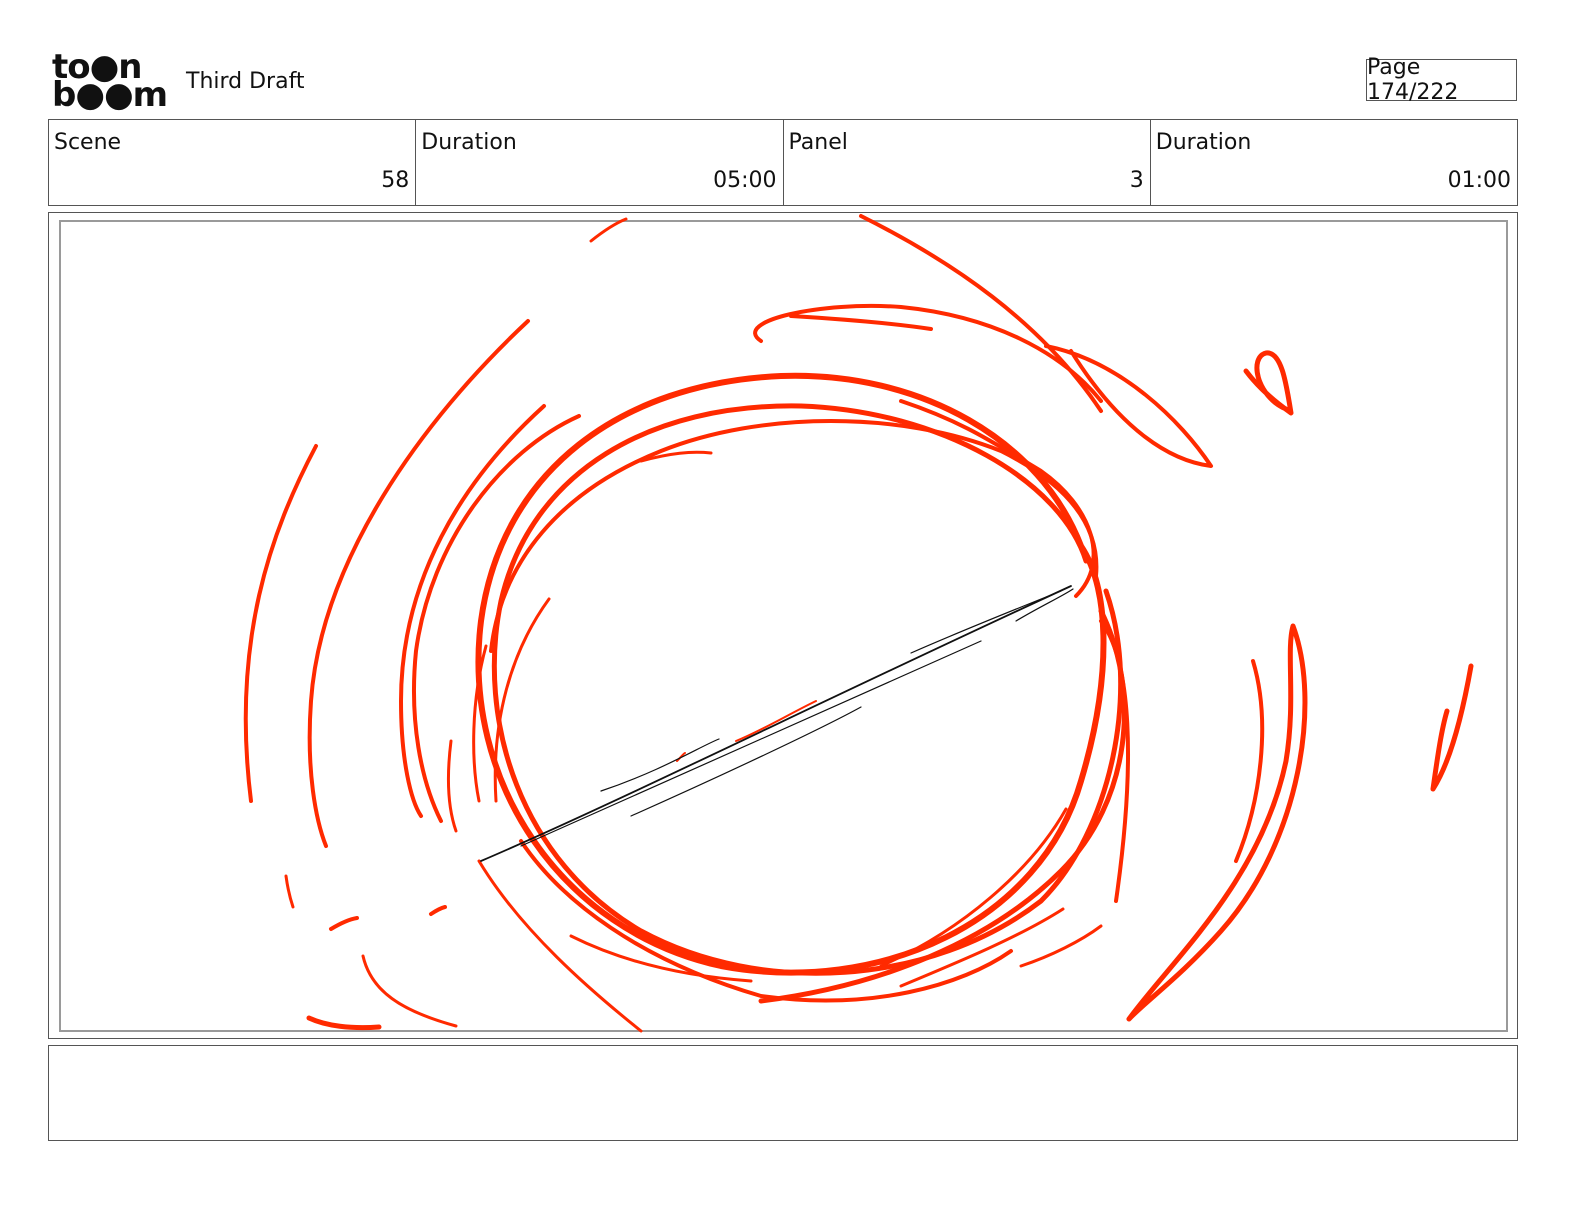 Image resolution: width=1584 pixels, height=1224 pixels. I want to click on page-number: Page 174/222, so click(1441, 80).